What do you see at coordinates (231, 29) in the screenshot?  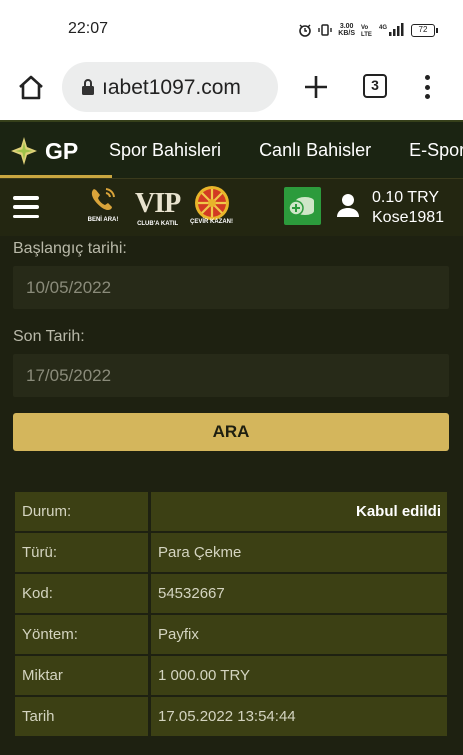 I see `status-bar: 22:07 3.00 KB/S Vo LTE 4G 72` at bounding box center [231, 29].